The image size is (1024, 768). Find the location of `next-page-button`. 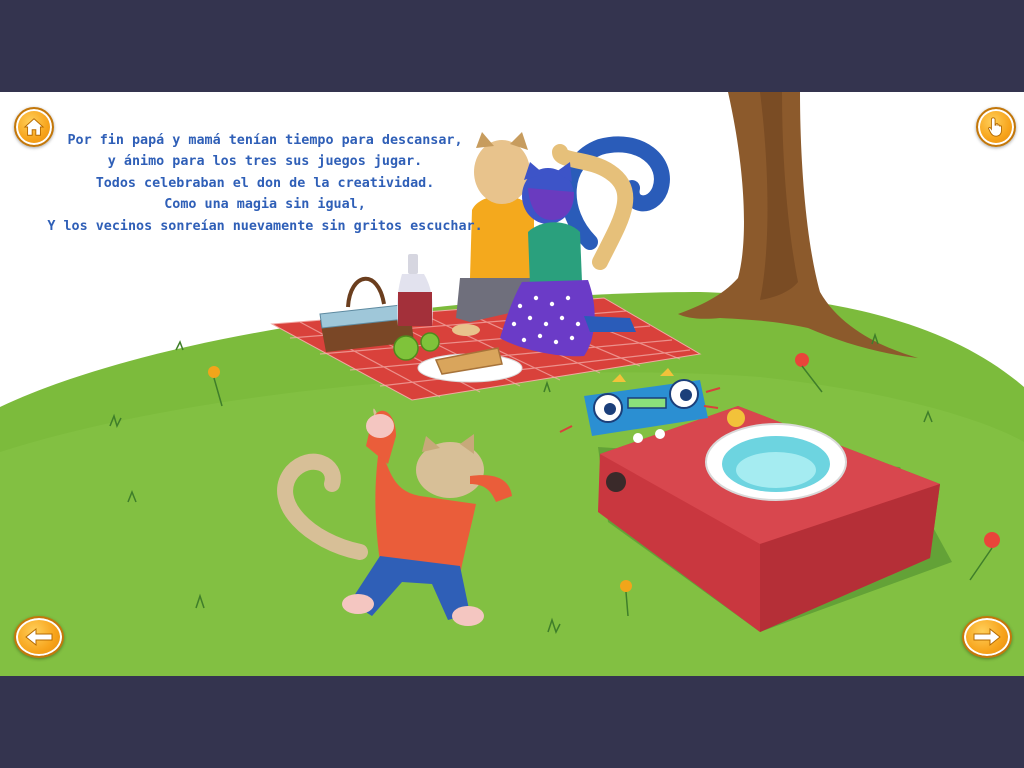

next-page-button is located at coordinates (987, 637).